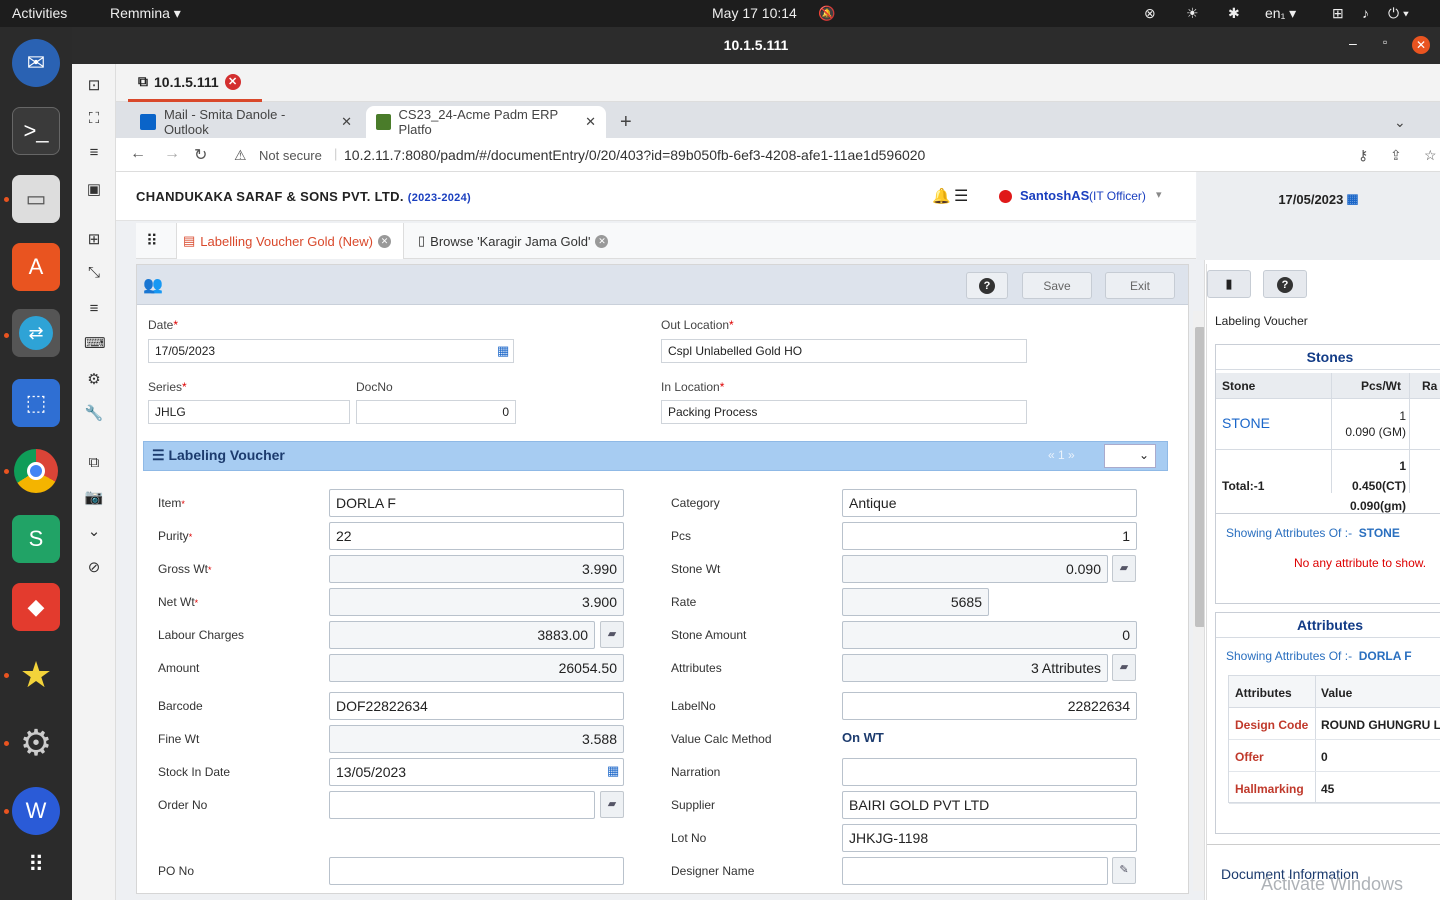 The height and width of the screenshot is (900, 1440). What do you see at coordinates (240, 155) in the screenshot?
I see `warning-icon: ⚠` at bounding box center [240, 155].